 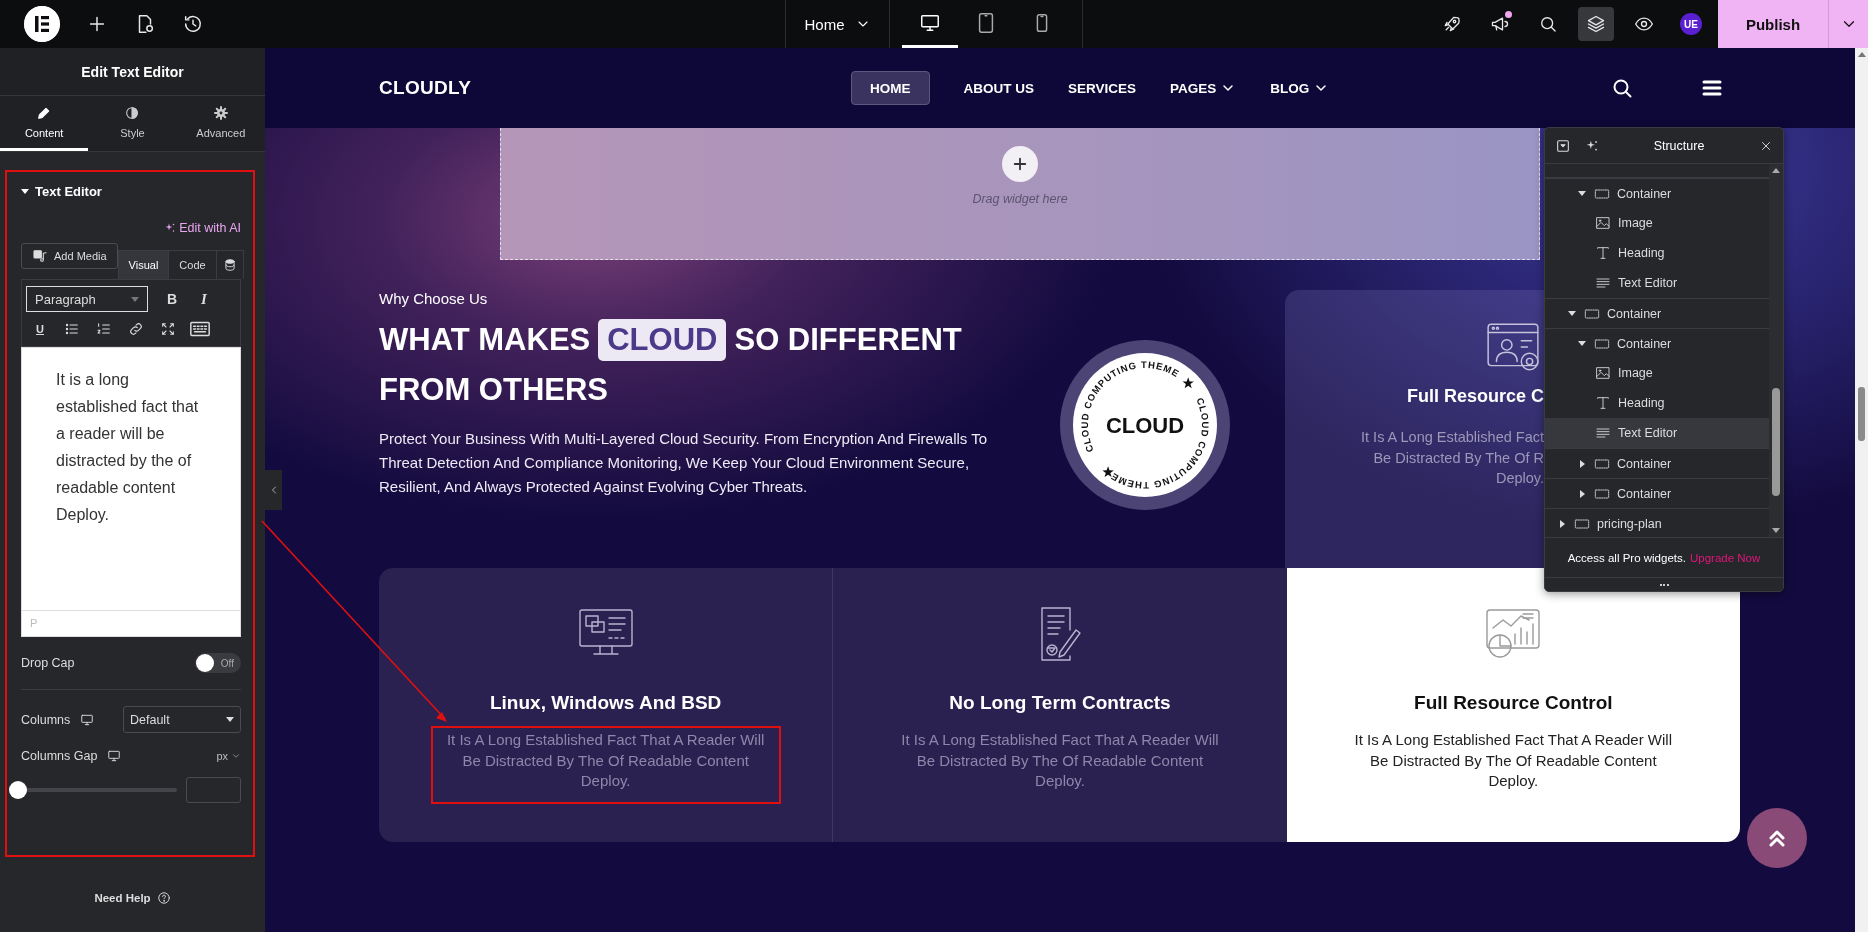 What do you see at coordinates (228, 756) in the screenshot?
I see `unit-selector: px` at bounding box center [228, 756].